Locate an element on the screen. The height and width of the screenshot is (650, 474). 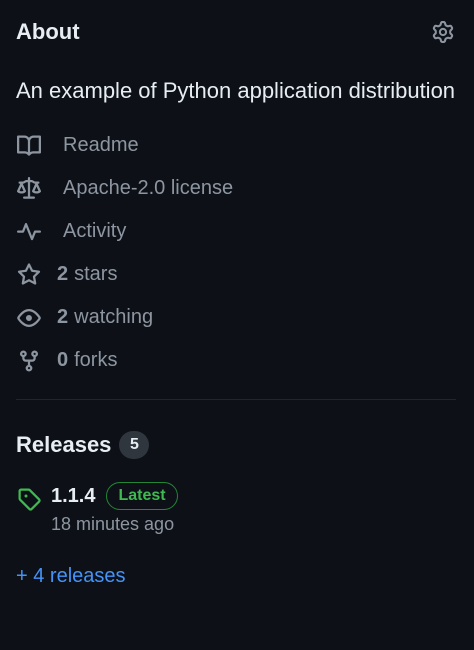
watchers-link: 2 watching is located at coordinates (236, 317).